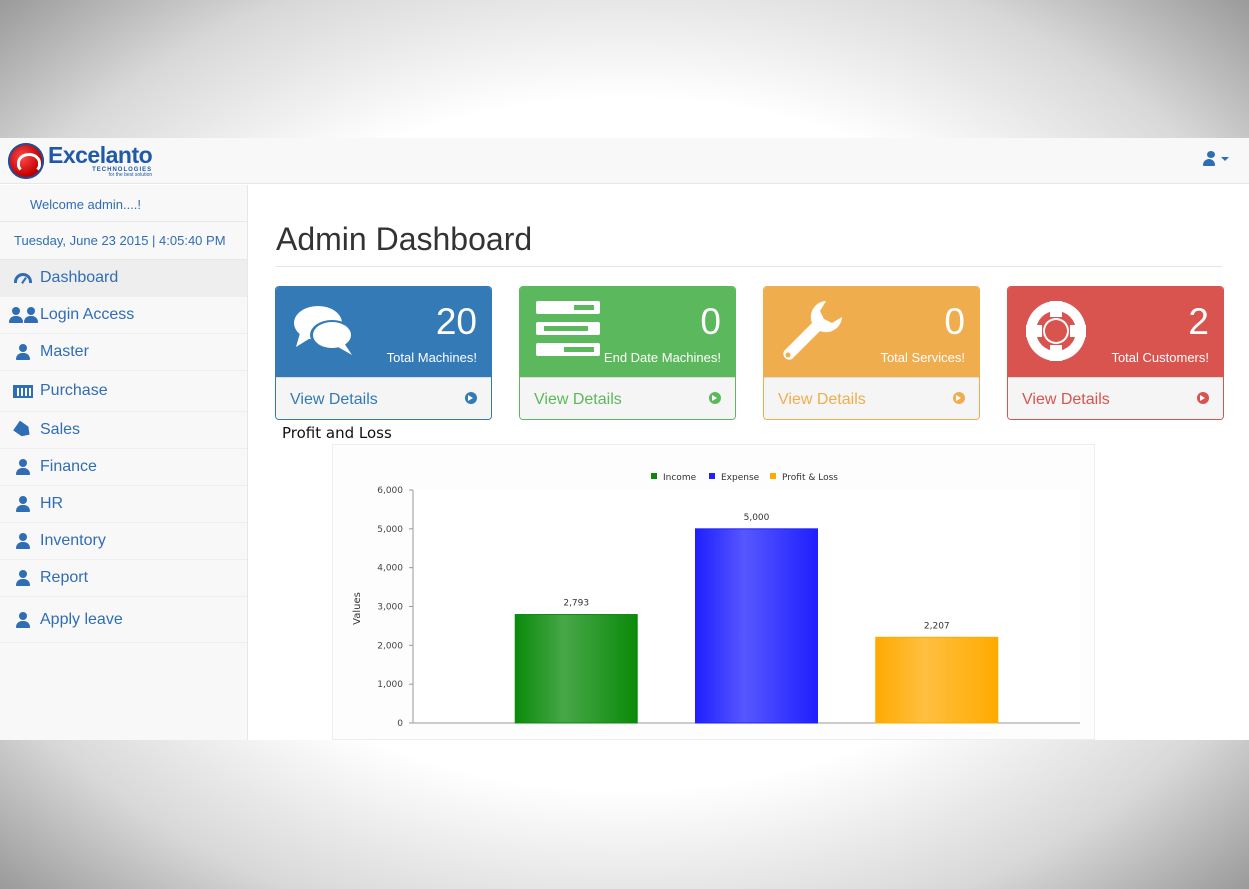 The image size is (1249, 889). Describe the element at coordinates (79, 277) in the screenshot. I see `sidebar-item-label: Dashboard` at that location.